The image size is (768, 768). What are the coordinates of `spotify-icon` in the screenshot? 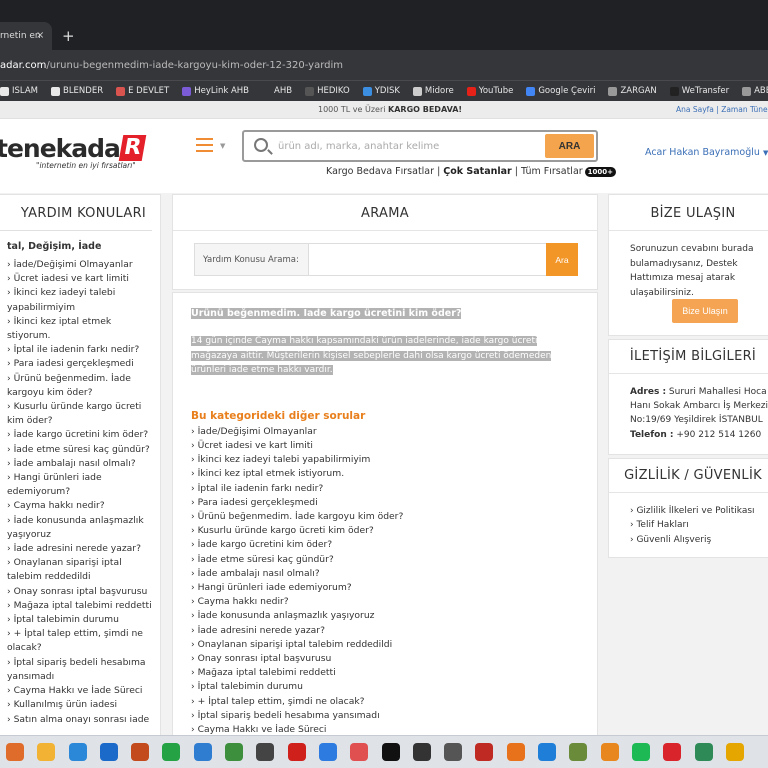 It's located at (640, 752).